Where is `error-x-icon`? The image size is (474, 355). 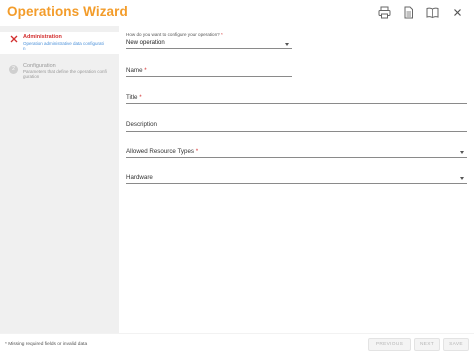 error-x-icon is located at coordinates (14, 39).